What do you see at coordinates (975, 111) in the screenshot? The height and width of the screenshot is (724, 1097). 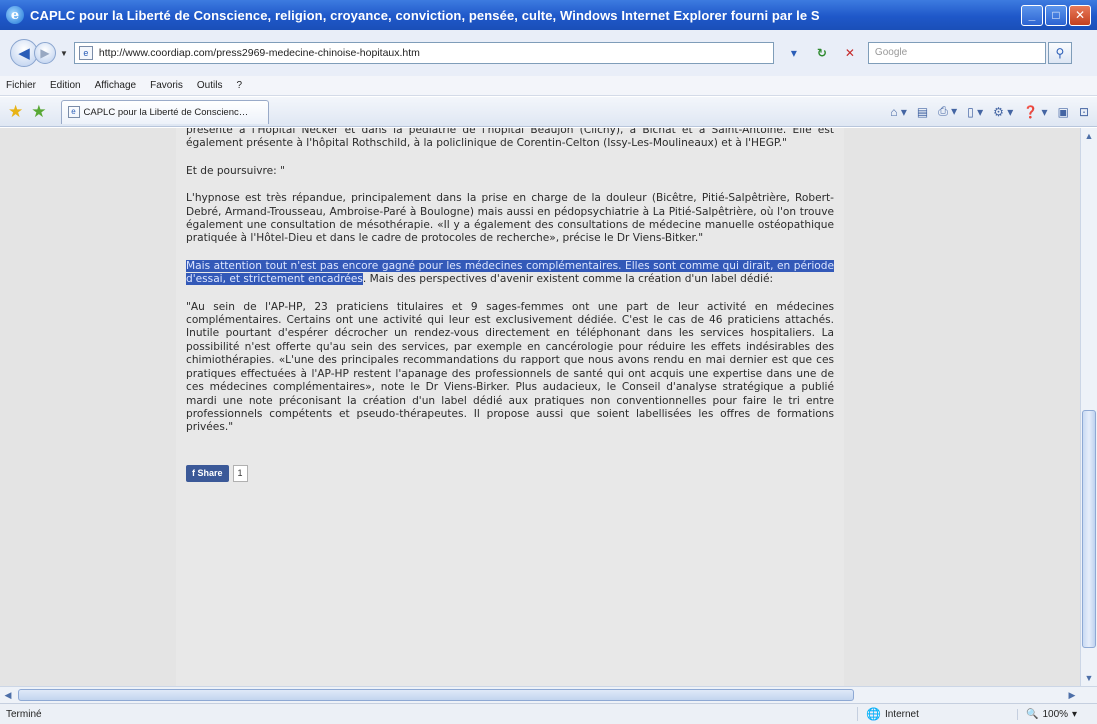 I see `page-menu-icon: ▯ ▾` at bounding box center [975, 111].